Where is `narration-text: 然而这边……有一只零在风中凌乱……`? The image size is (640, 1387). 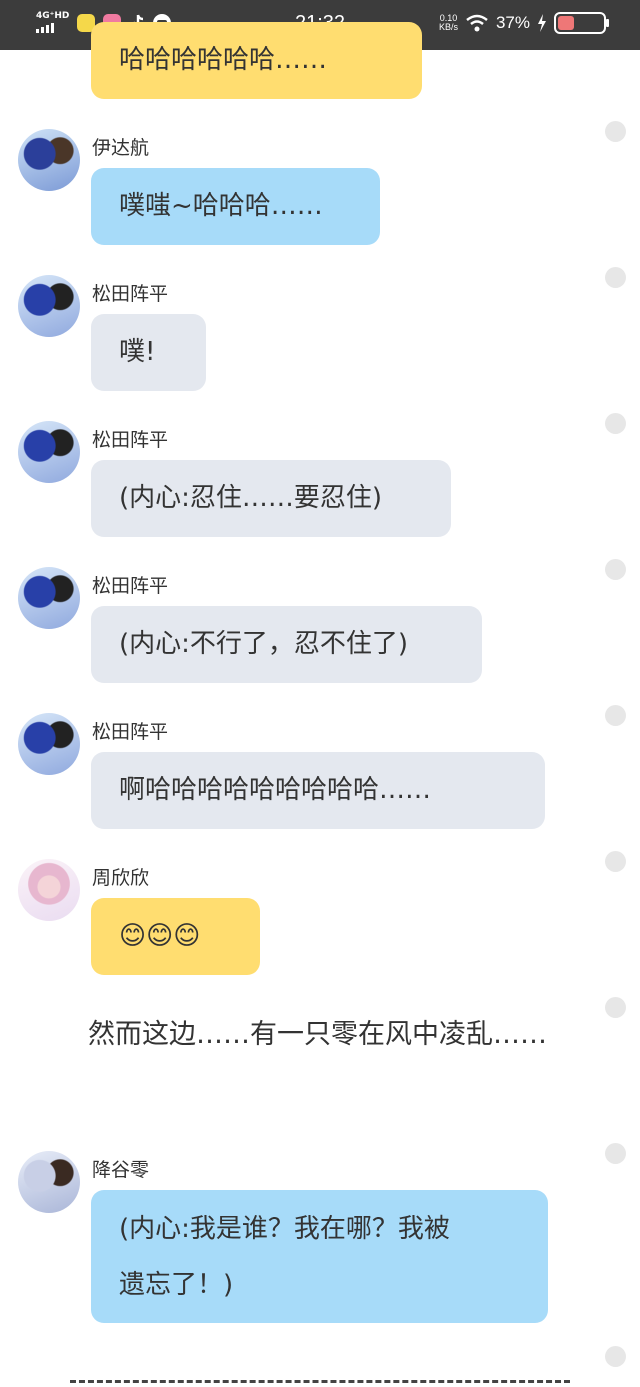
narration-text: 然而这边……有一只零在风中凌乱…… is located at coordinates (317, 1034).